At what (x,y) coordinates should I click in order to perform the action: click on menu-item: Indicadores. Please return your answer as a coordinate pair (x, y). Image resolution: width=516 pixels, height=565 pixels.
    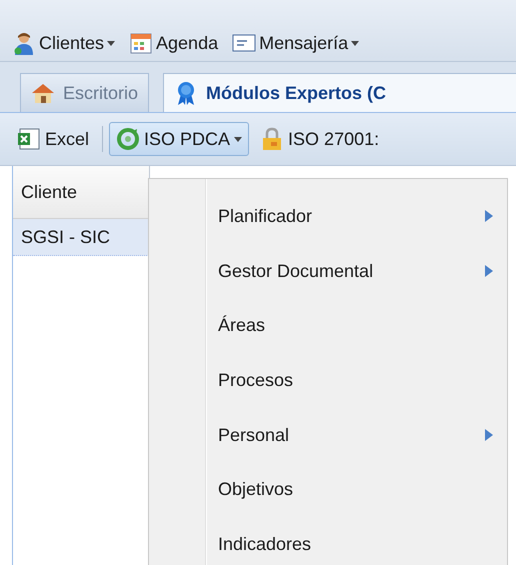
    Looking at the image, I should click on (328, 541).